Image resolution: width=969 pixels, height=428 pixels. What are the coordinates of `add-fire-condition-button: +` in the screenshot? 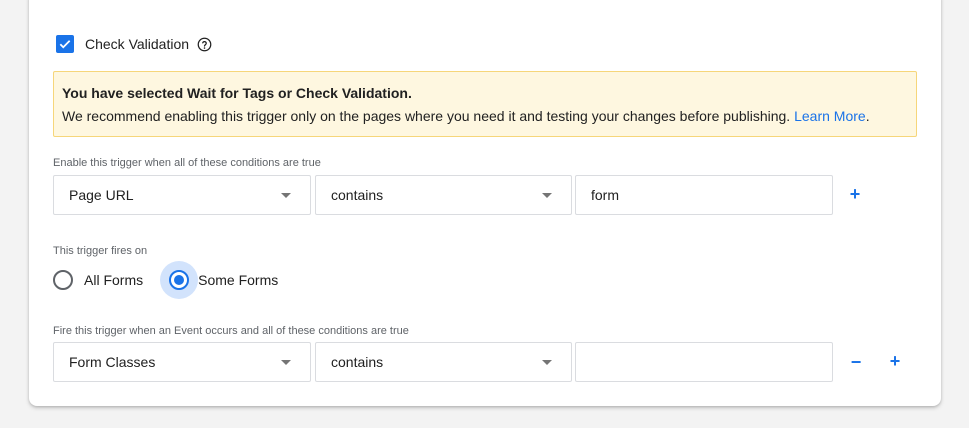 It's located at (895, 361).